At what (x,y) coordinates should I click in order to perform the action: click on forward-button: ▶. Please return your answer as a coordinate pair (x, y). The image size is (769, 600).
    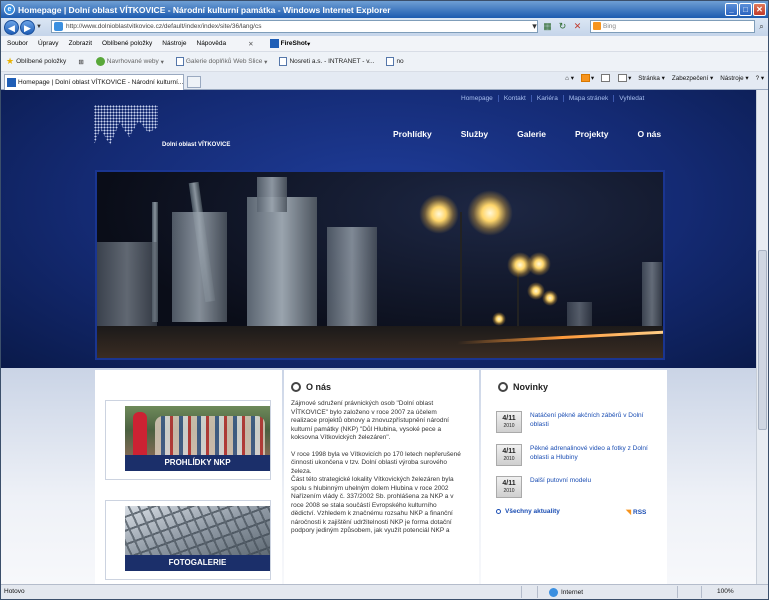
    Looking at the image, I should click on (27, 27).